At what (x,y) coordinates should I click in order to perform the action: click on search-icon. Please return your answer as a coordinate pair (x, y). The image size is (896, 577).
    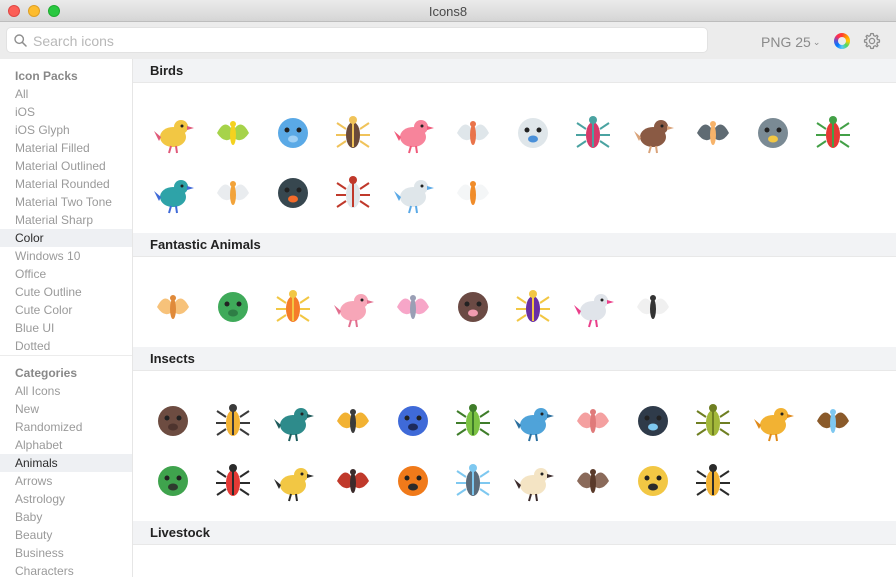
    Looking at the image, I should click on (20, 40).